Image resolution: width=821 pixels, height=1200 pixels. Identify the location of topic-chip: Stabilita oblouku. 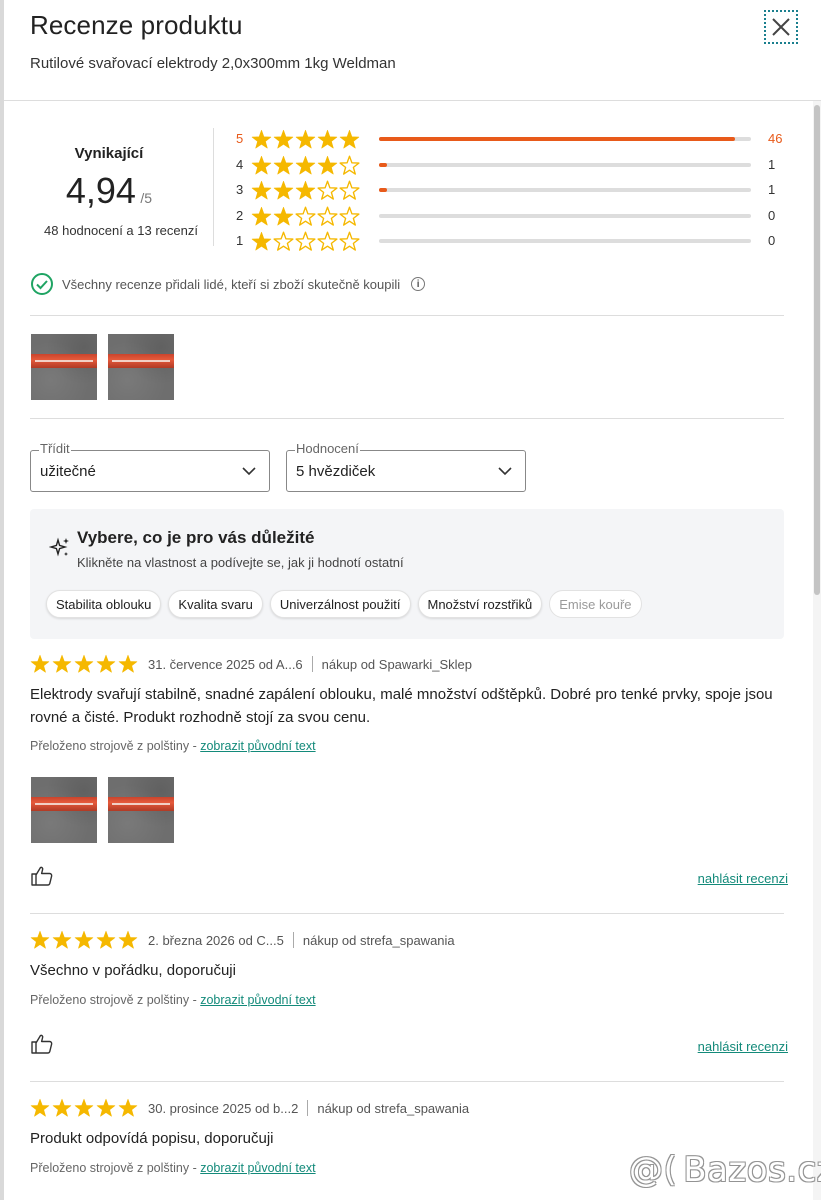
(104, 604).